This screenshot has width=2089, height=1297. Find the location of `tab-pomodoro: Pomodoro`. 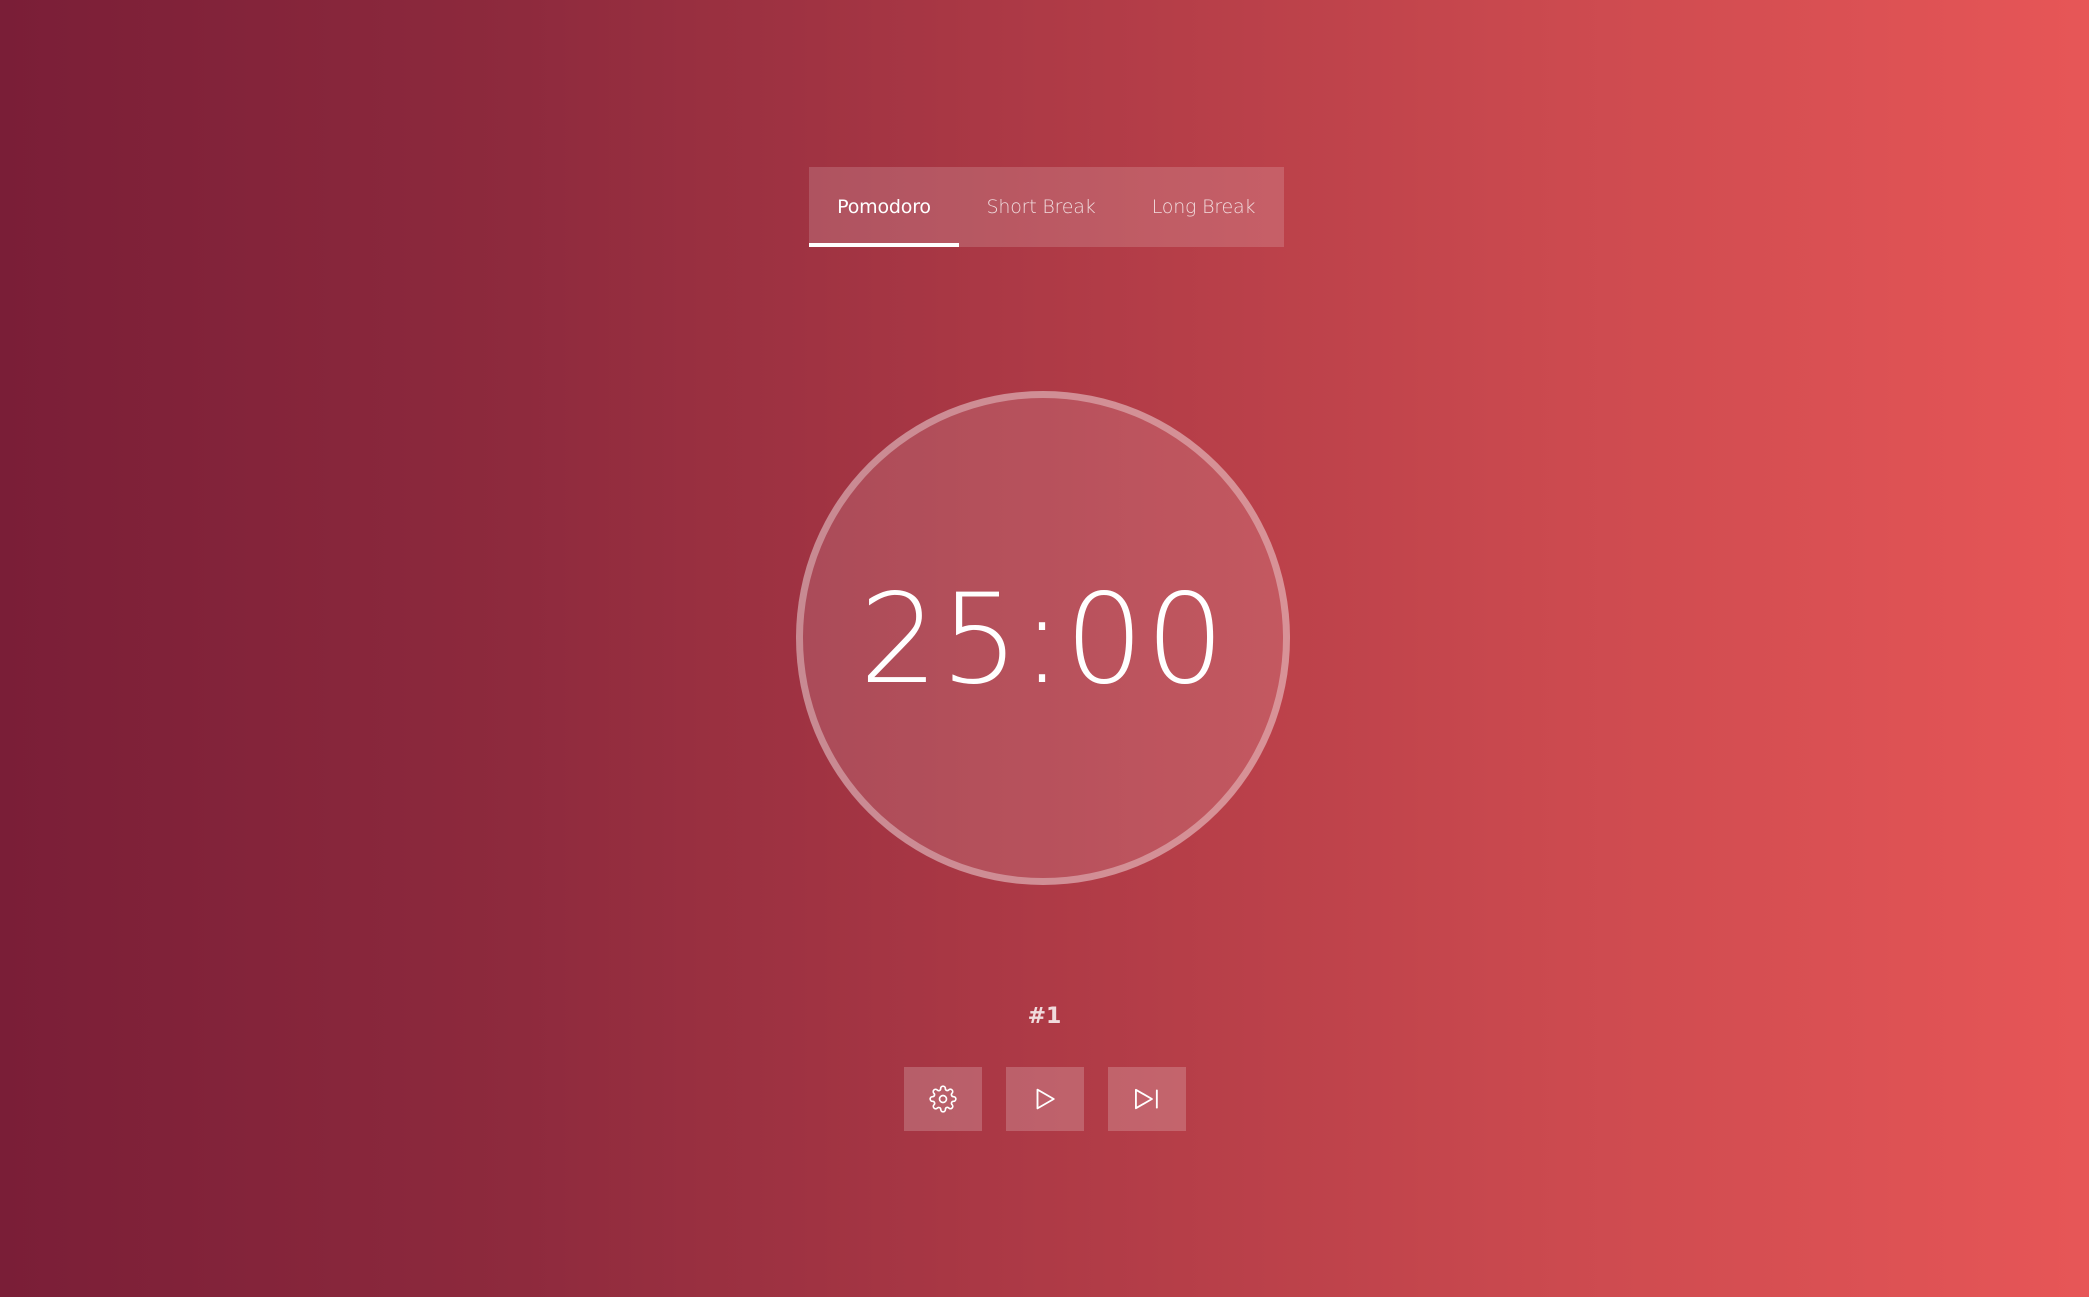

tab-pomodoro: Pomodoro is located at coordinates (884, 207).